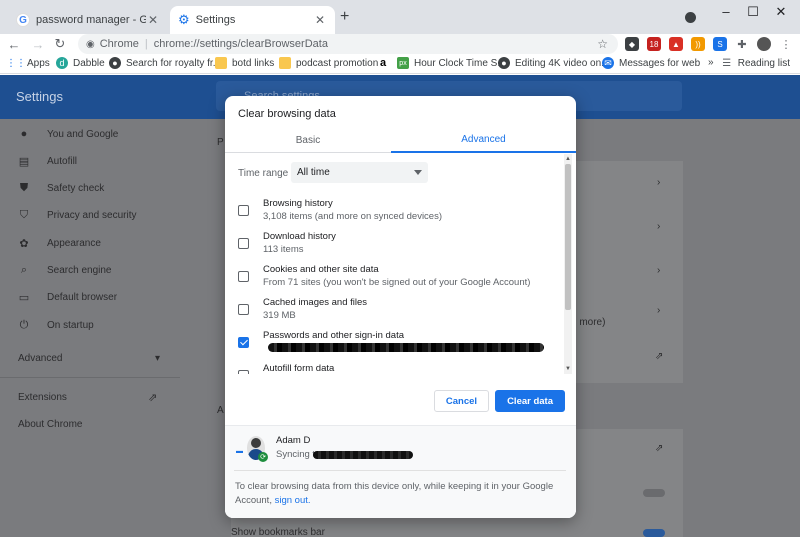 This screenshot has height=537, width=800. Describe the element at coordinates (38, 44) in the screenshot. I see `forward-arrow-icon: →` at that location.